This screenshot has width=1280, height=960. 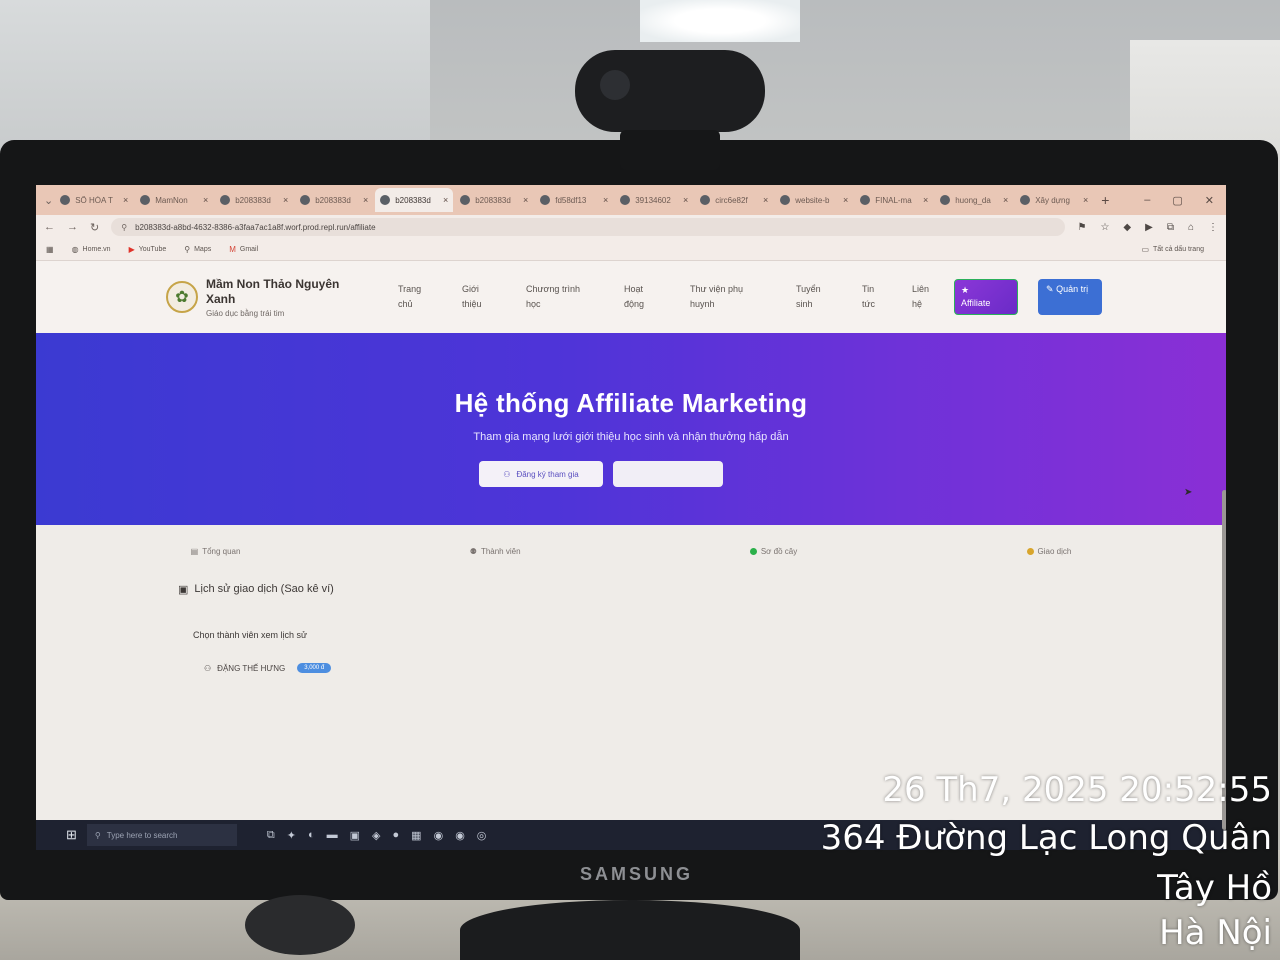 What do you see at coordinates (639, 297) in the screenshot?
I see `menu-item-activities: Hoạt động` at bounding box center [639, 297].